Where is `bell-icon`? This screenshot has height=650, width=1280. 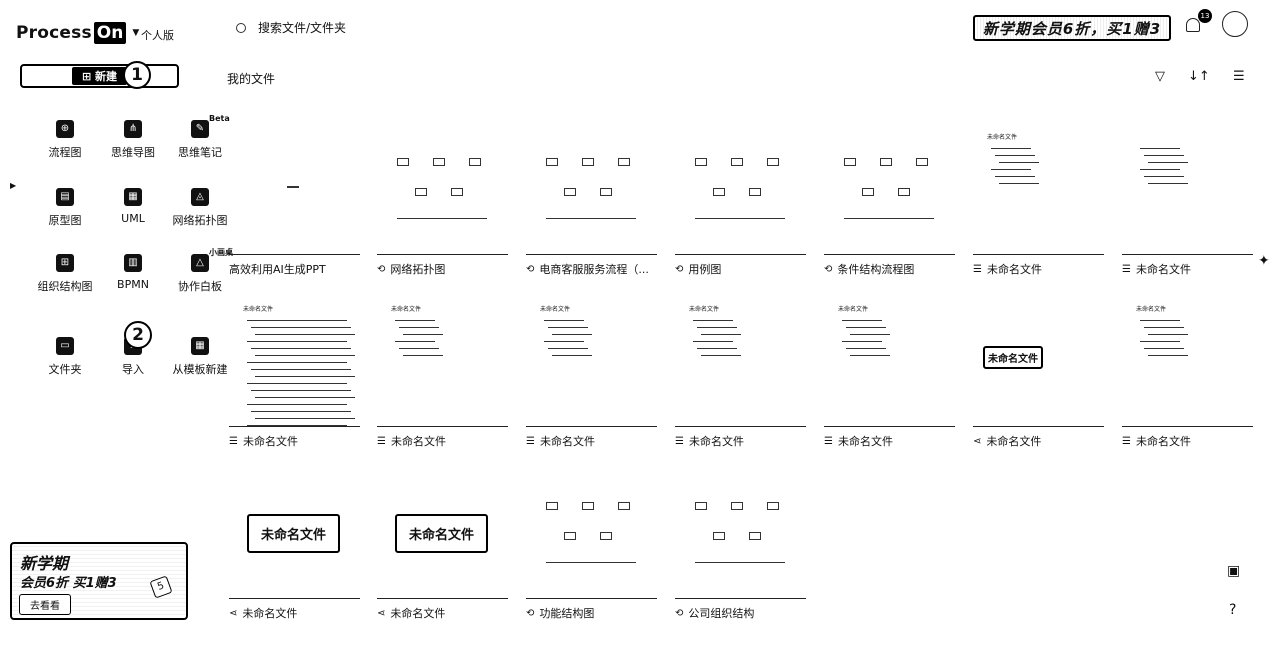
bell-icon is located at coordinates (1193, 25).